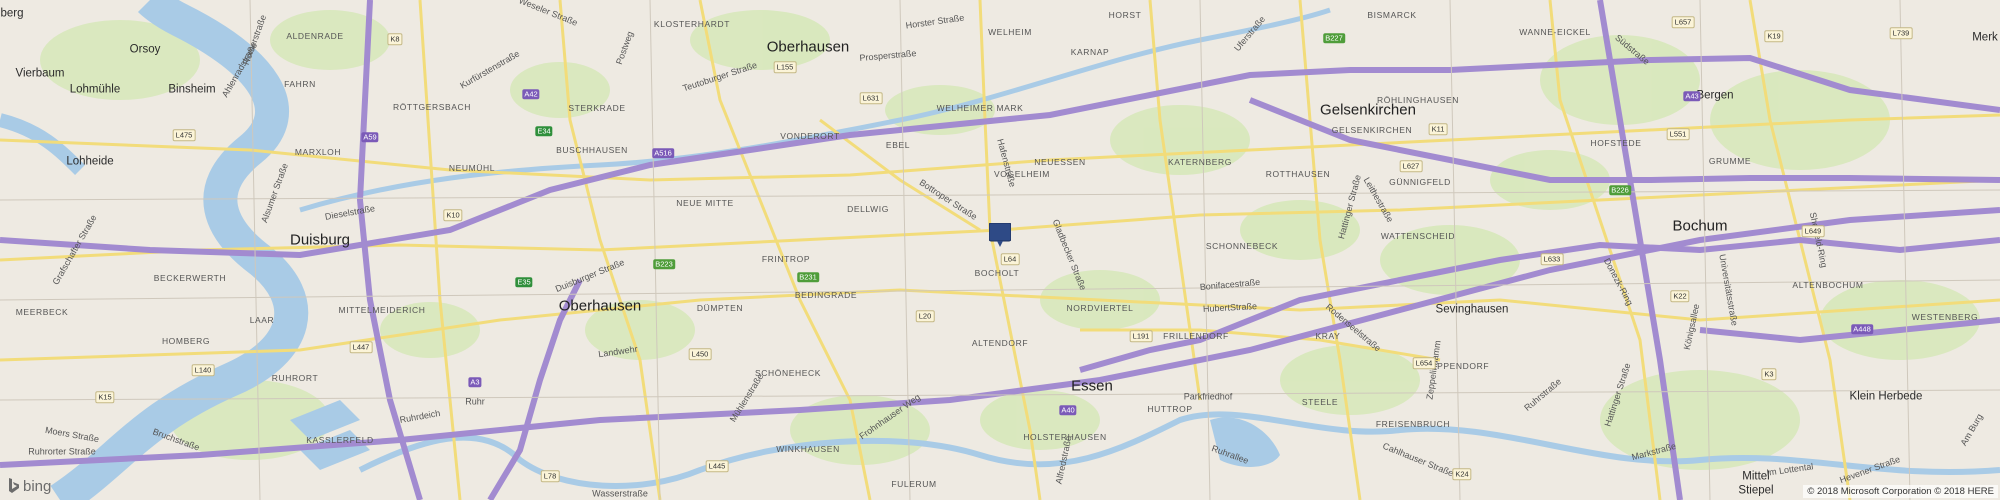 This screenshot has height=500, width=2000. I want to click on road-shield: L633, so click(1552, 259).